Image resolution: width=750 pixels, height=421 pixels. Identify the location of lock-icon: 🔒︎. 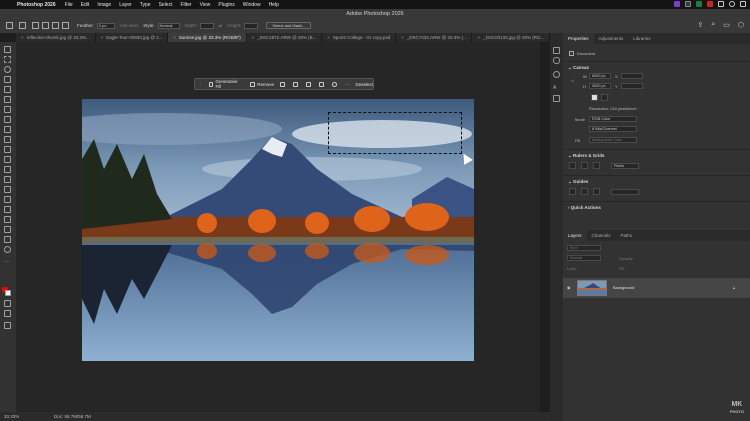
(734, 287).